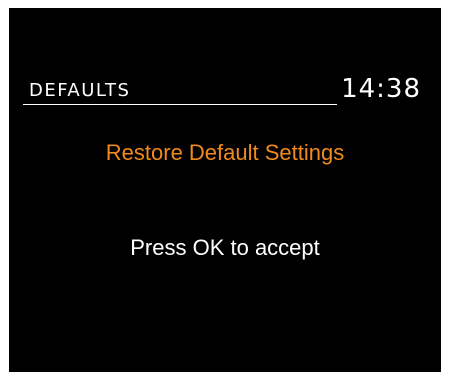  I want to click on header-divider, so click(180, 104).